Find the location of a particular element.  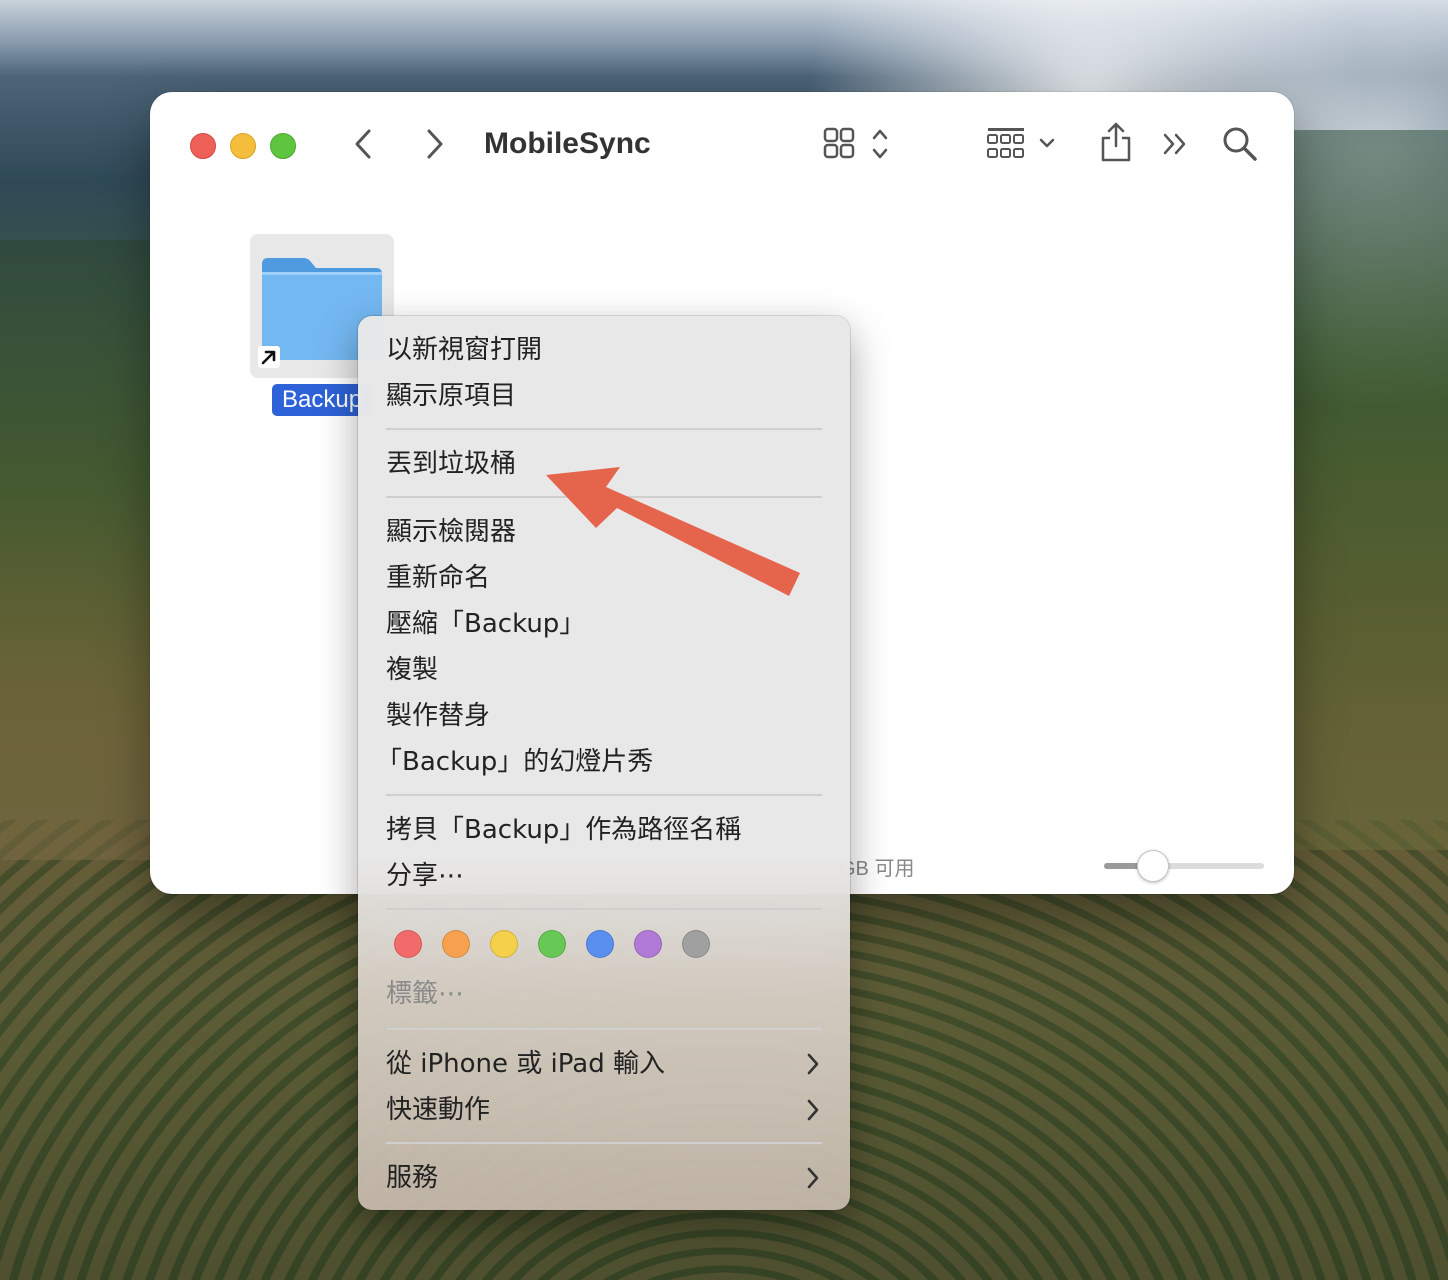

share-icon is located at coordinates (1116, 142).